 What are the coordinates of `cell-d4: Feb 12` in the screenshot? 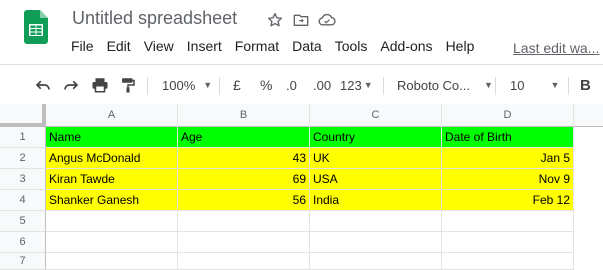 It's located at (508, 200).